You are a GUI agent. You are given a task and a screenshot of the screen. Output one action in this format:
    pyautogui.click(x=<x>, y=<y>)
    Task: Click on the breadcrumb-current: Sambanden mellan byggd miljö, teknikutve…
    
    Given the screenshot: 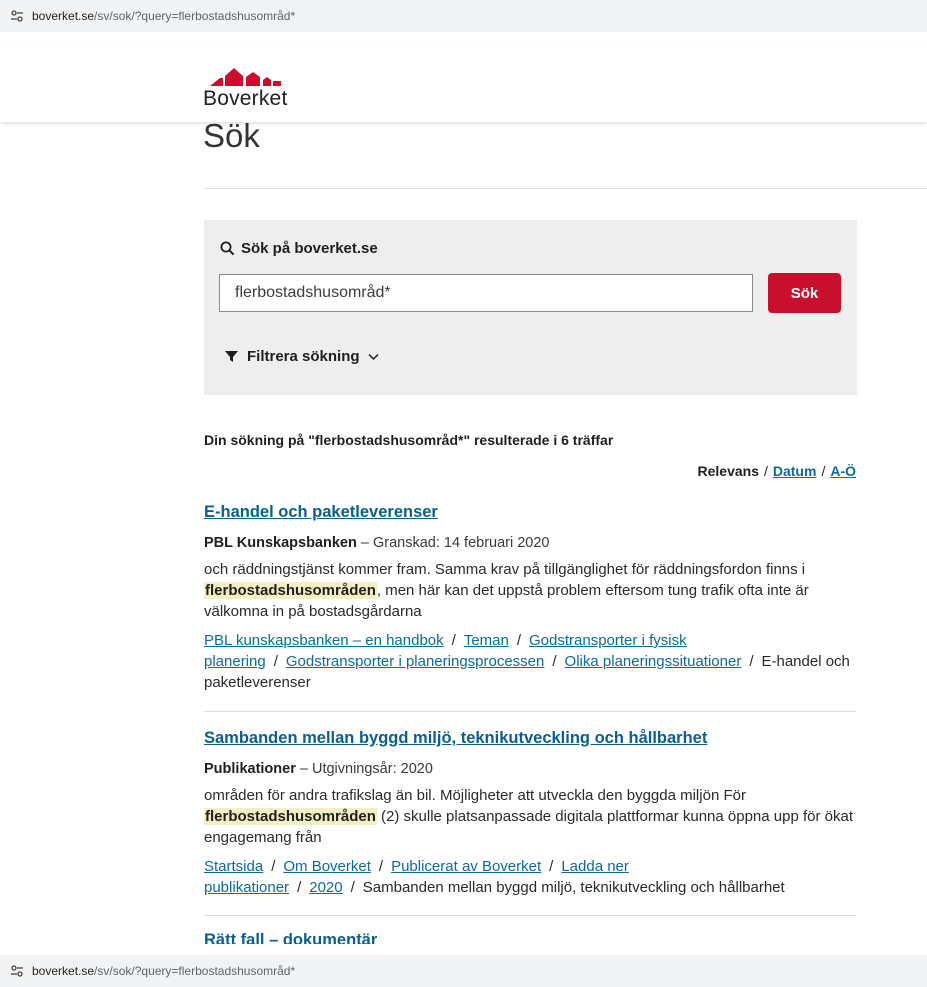 What is the action you would take?
    pyautogui.click(x=573, y=887)
    